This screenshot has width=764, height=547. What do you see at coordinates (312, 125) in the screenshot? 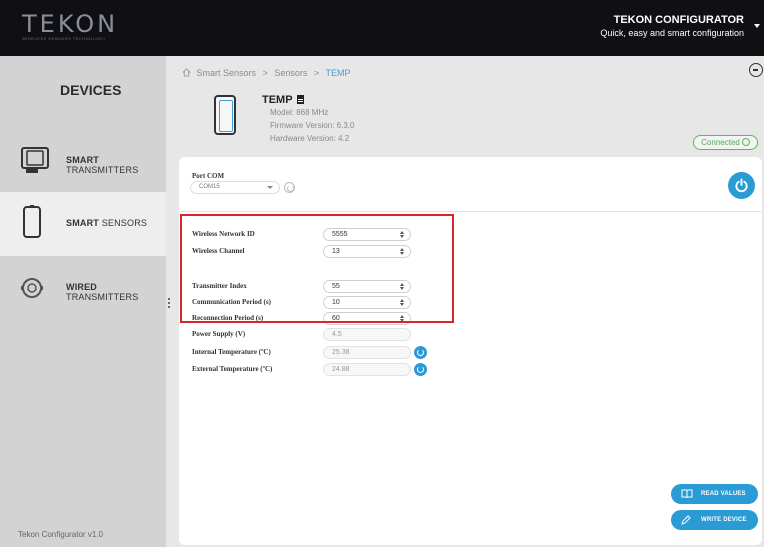
I see `device-firmware: Firmware Version: 6.3.0` at bounding box center [312, 125].